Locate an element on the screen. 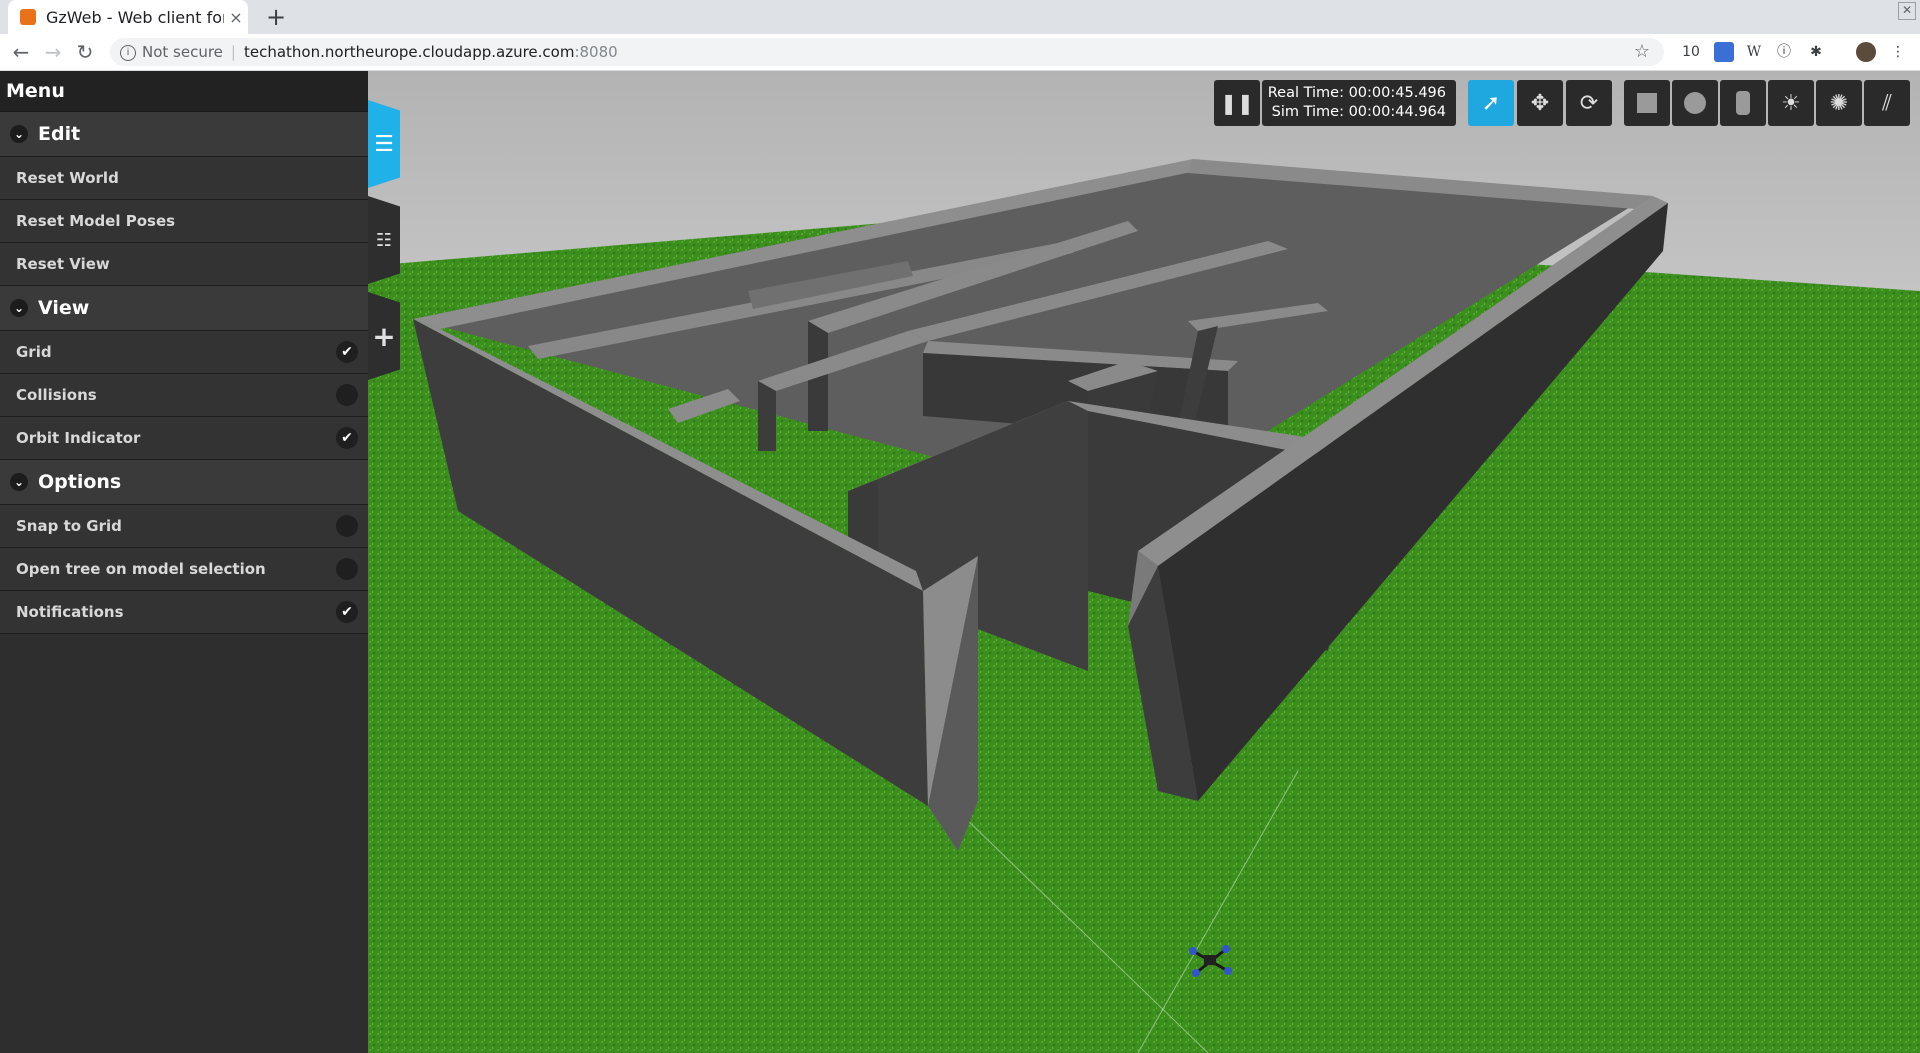  collisions-toggle-row: Collisions is located at coordinates (184, 395).